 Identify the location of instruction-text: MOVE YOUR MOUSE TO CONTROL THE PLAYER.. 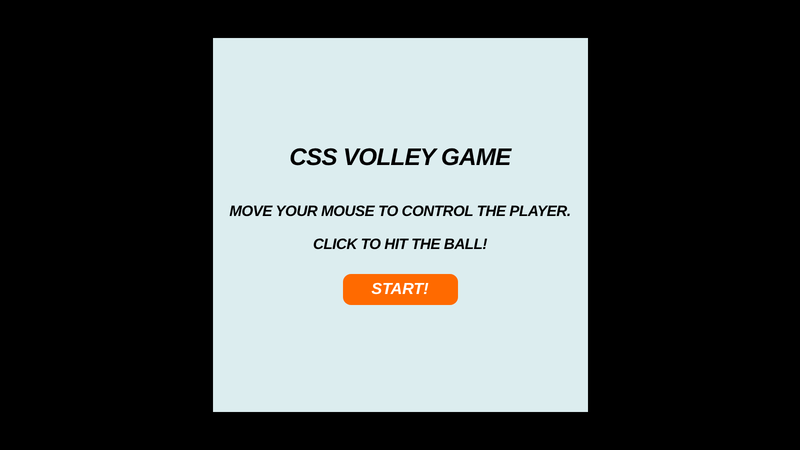
(400, 212).